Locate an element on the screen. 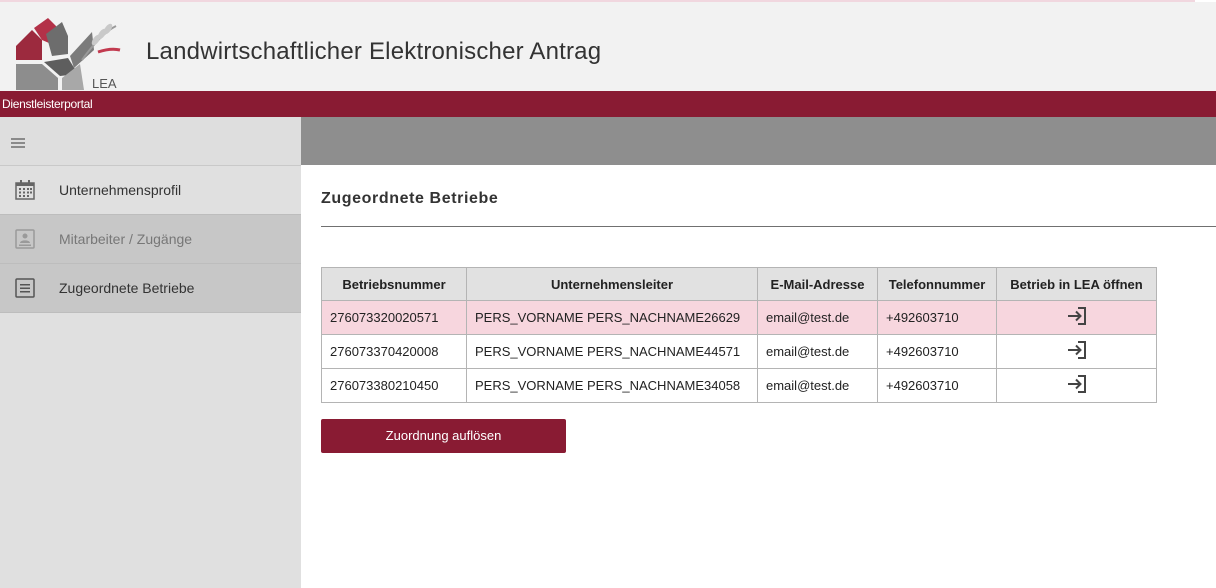 The height and width of the screenshot is (588, 1216). column-header-telefonnummer: Telefonnummer is located at coordinates (937, 284).